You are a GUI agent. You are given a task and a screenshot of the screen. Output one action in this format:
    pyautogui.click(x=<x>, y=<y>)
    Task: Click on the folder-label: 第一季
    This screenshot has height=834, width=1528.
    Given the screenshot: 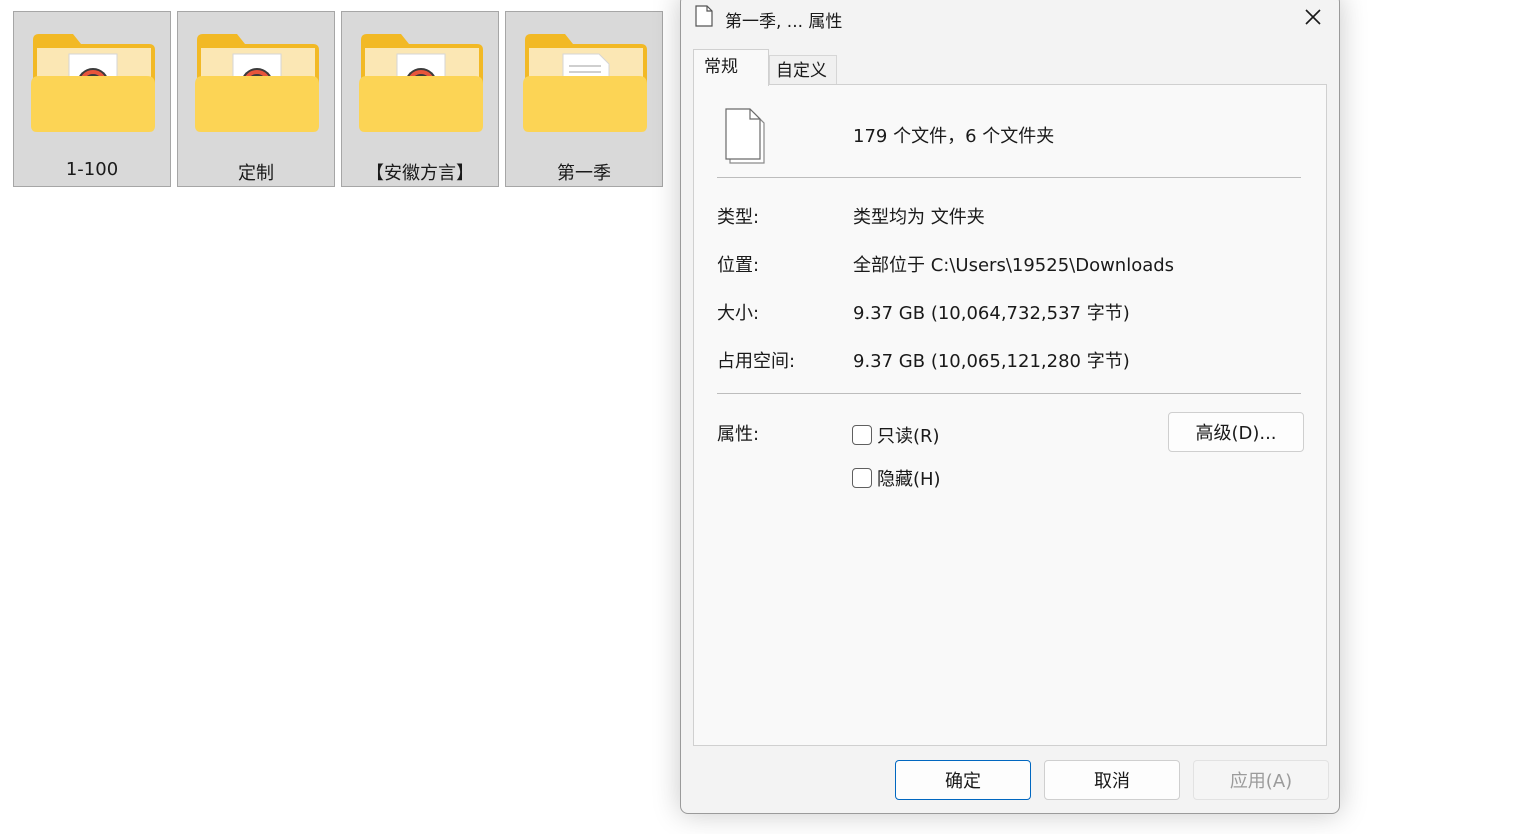 What is the action you would take?
    pyautogui.click(x=584, y=173)
    